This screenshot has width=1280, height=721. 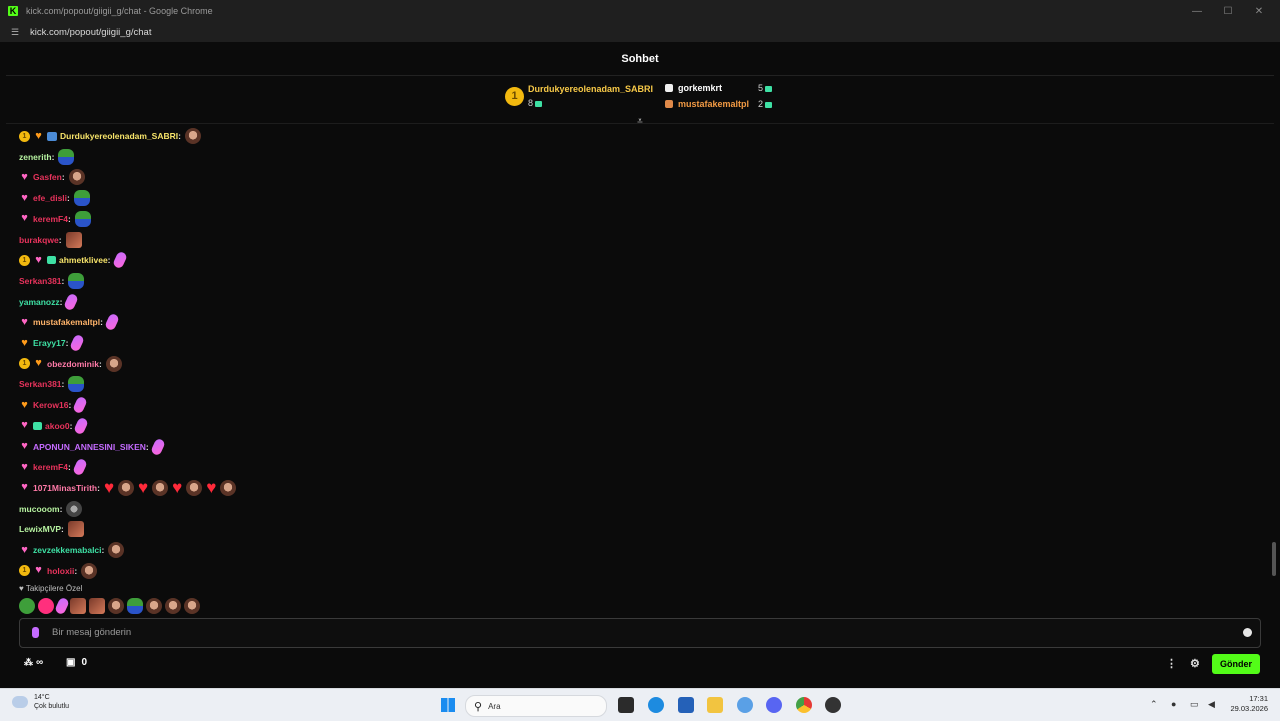 What do you see at coordinates (1195, 663) in the screenshot?
I see `settings-gear-icon: ⚙` at bounding box center [1195, 663].